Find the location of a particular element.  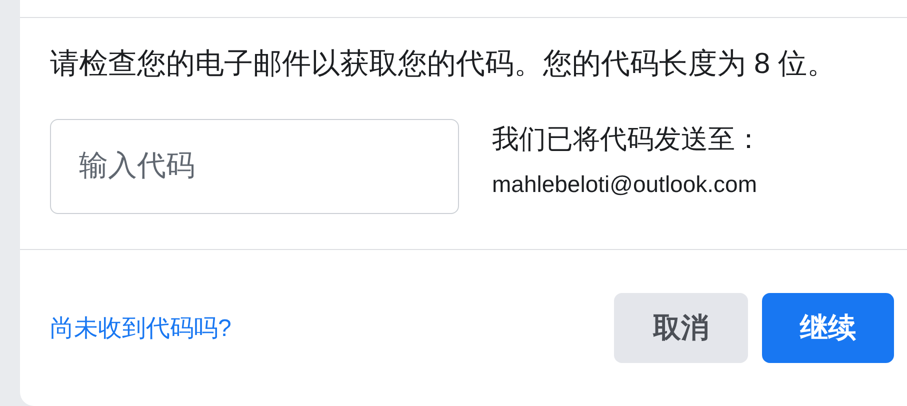

resend-code-link: 尚未收到代码吗? is located at coordinates (141, 328).